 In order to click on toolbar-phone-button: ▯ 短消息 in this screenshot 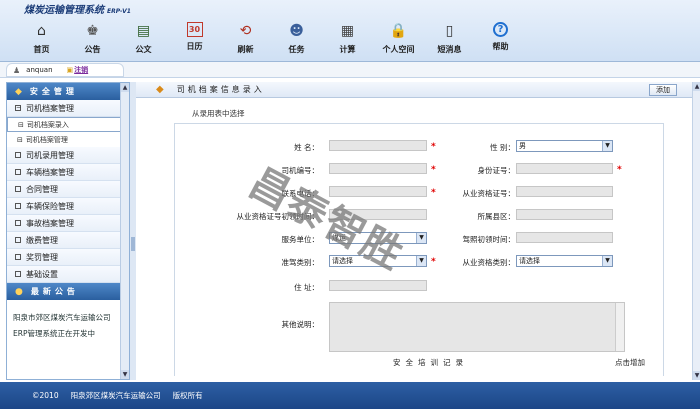, I will do `click(449, 40)`.